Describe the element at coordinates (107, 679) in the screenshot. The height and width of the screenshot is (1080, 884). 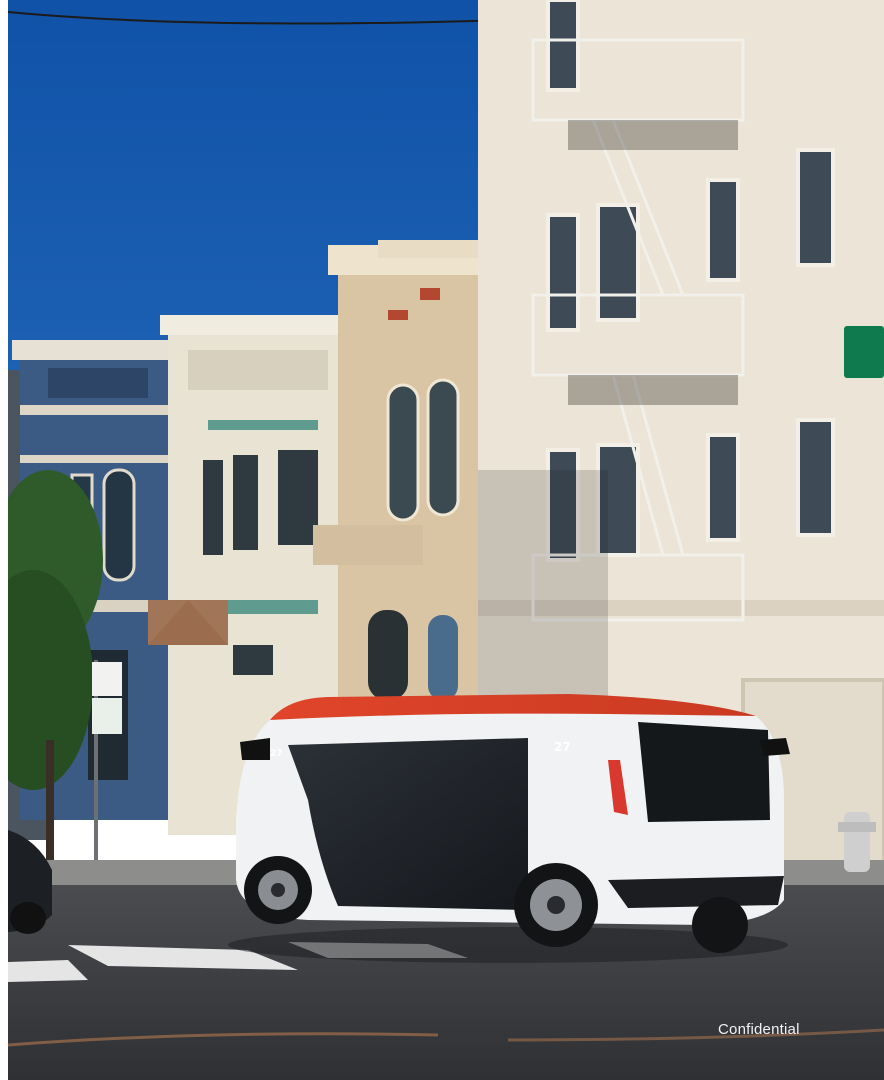
I see `parking-sign` at that location.